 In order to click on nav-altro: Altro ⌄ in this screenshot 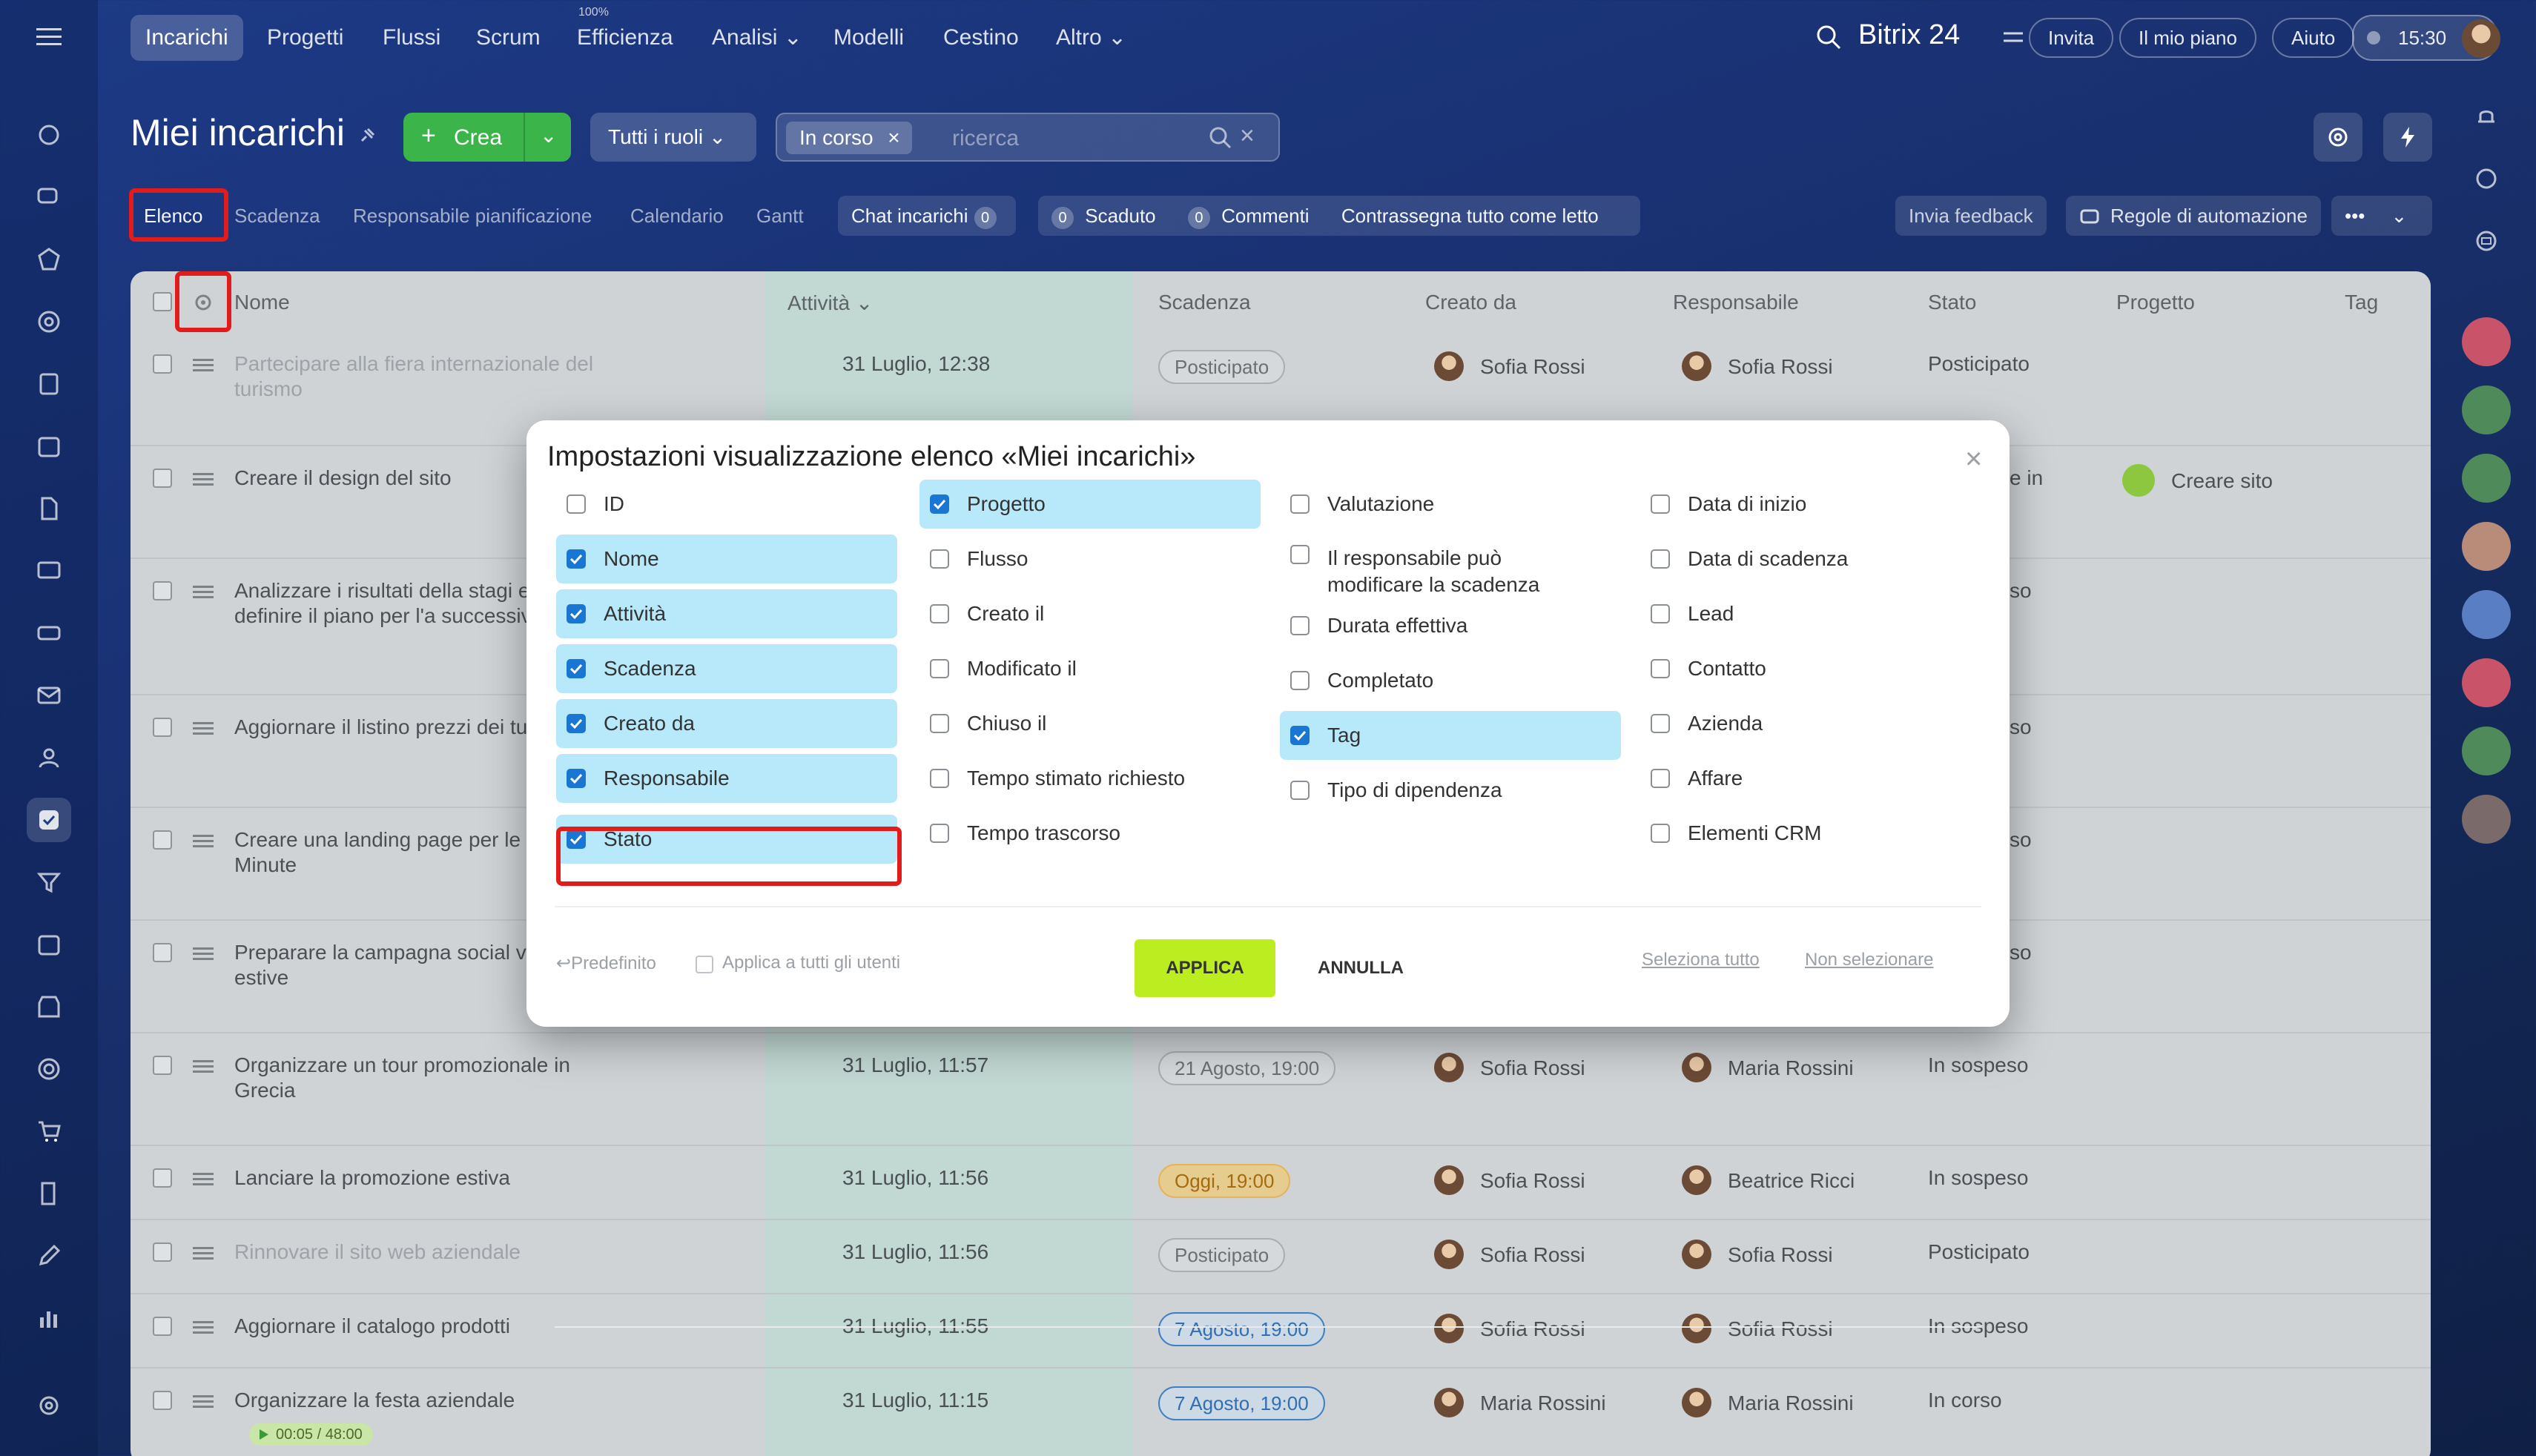, I will do `click(1091, 38)`.